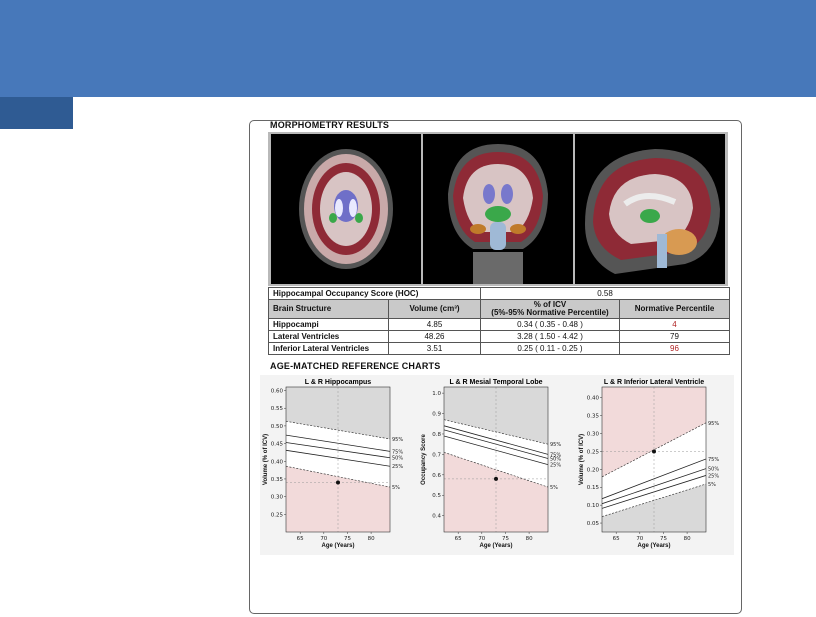 This screenshot has height=617, width=816. I want to click on y-tick-label: 1.0, so click(436, 394).